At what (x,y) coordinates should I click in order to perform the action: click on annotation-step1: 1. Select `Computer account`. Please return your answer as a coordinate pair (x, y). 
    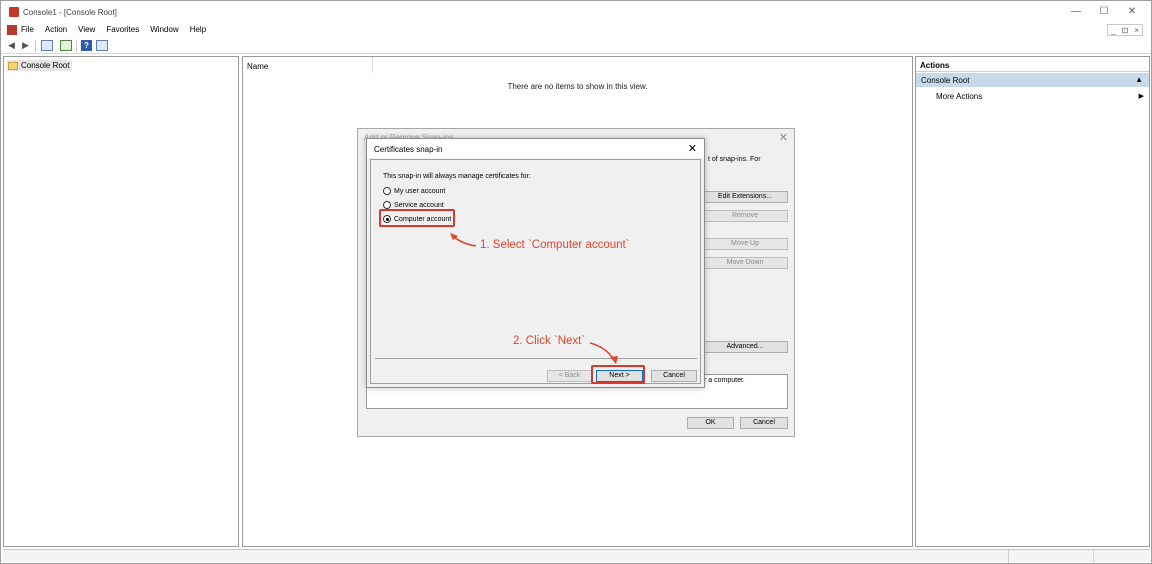
    Looking at the image, I should click on (555, 245).